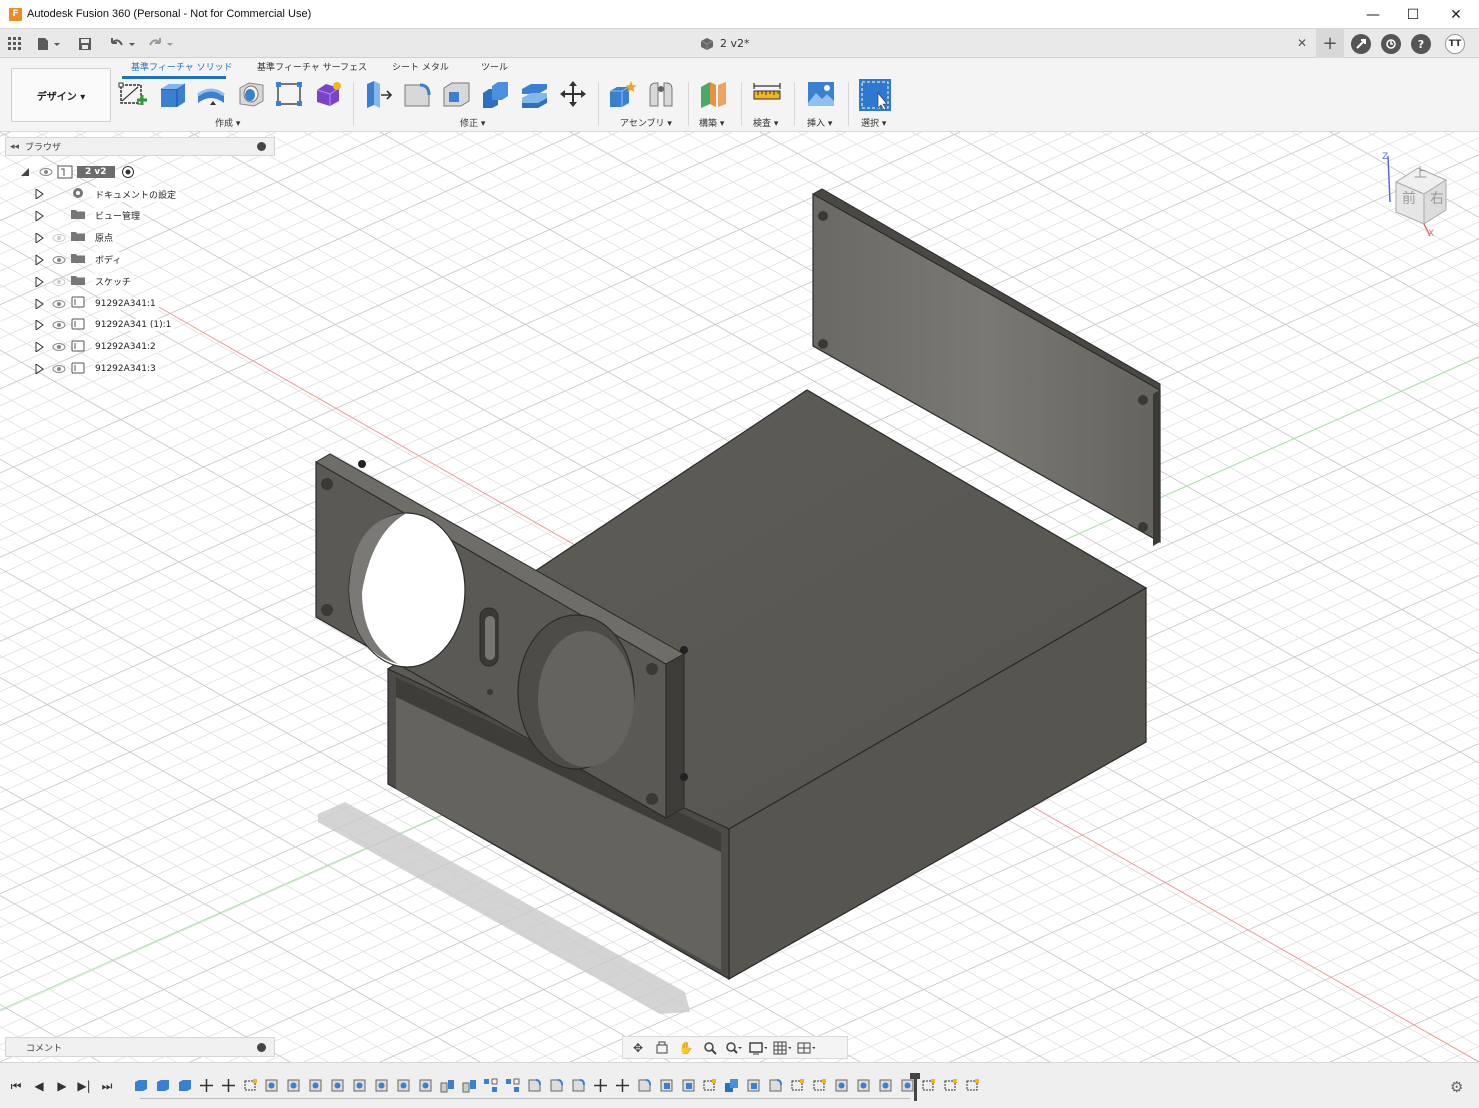  I want to click on browser-item: 原点, so click(76, 238).